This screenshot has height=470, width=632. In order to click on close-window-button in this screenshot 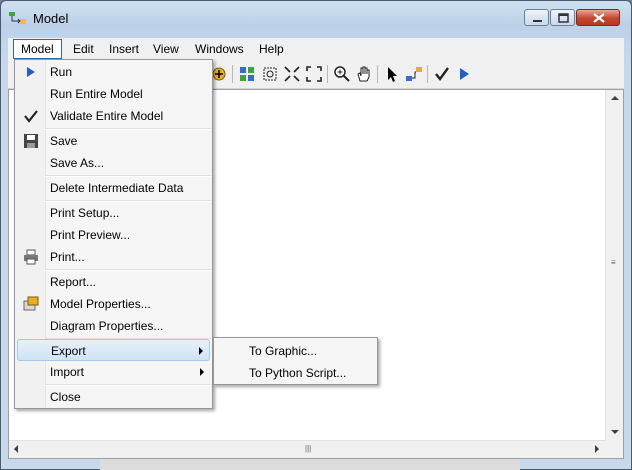, I will do `click(598, 17)`.